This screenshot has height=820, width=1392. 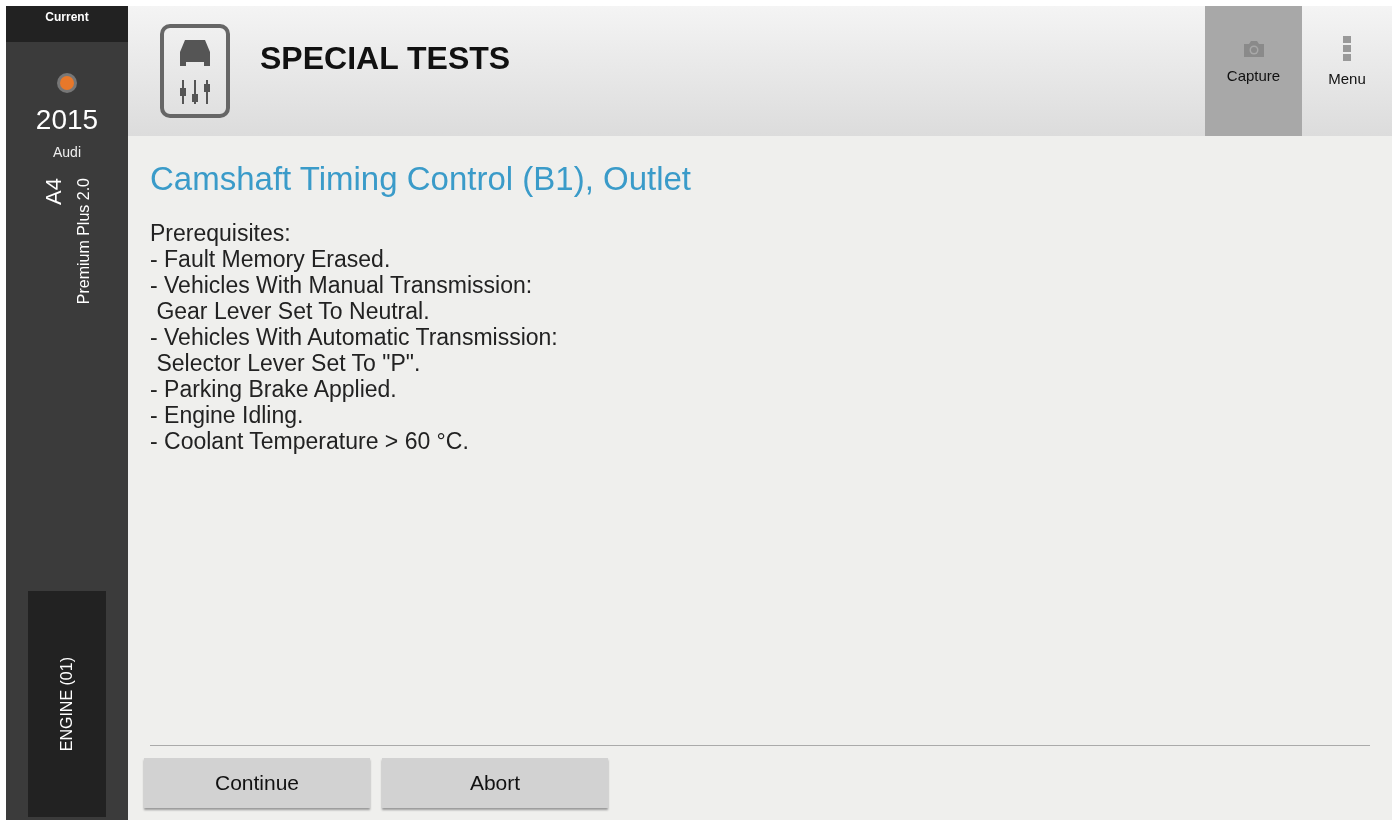 I want to click on prerequisite-line: Prerequisites:, so click(x=221, y=233).